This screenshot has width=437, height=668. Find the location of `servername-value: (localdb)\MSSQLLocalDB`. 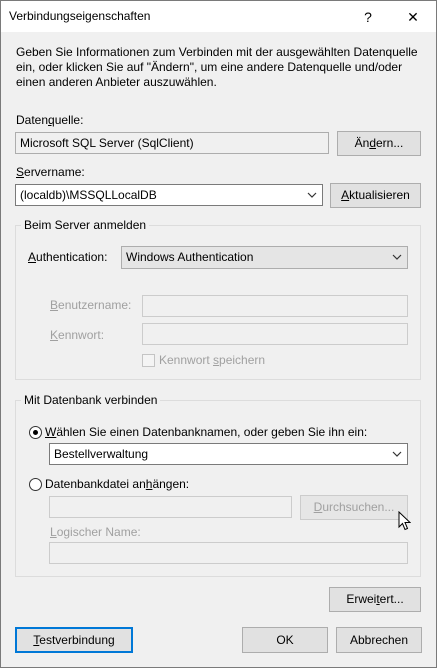

servername-value: (localdb)\MSSQLLocalDB is located at coordinates (88, 195).